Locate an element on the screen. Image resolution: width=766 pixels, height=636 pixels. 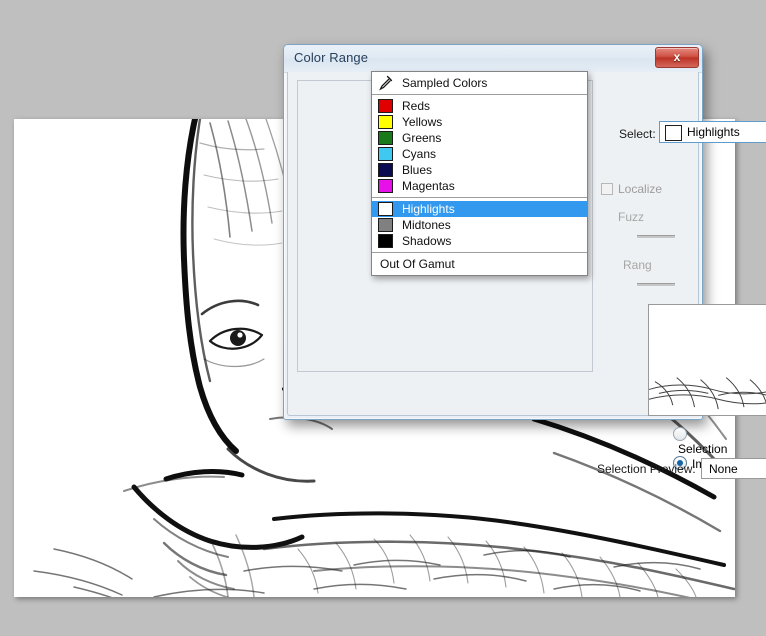
dropdown-item-label: Greens is located at coordinates (422, 138).